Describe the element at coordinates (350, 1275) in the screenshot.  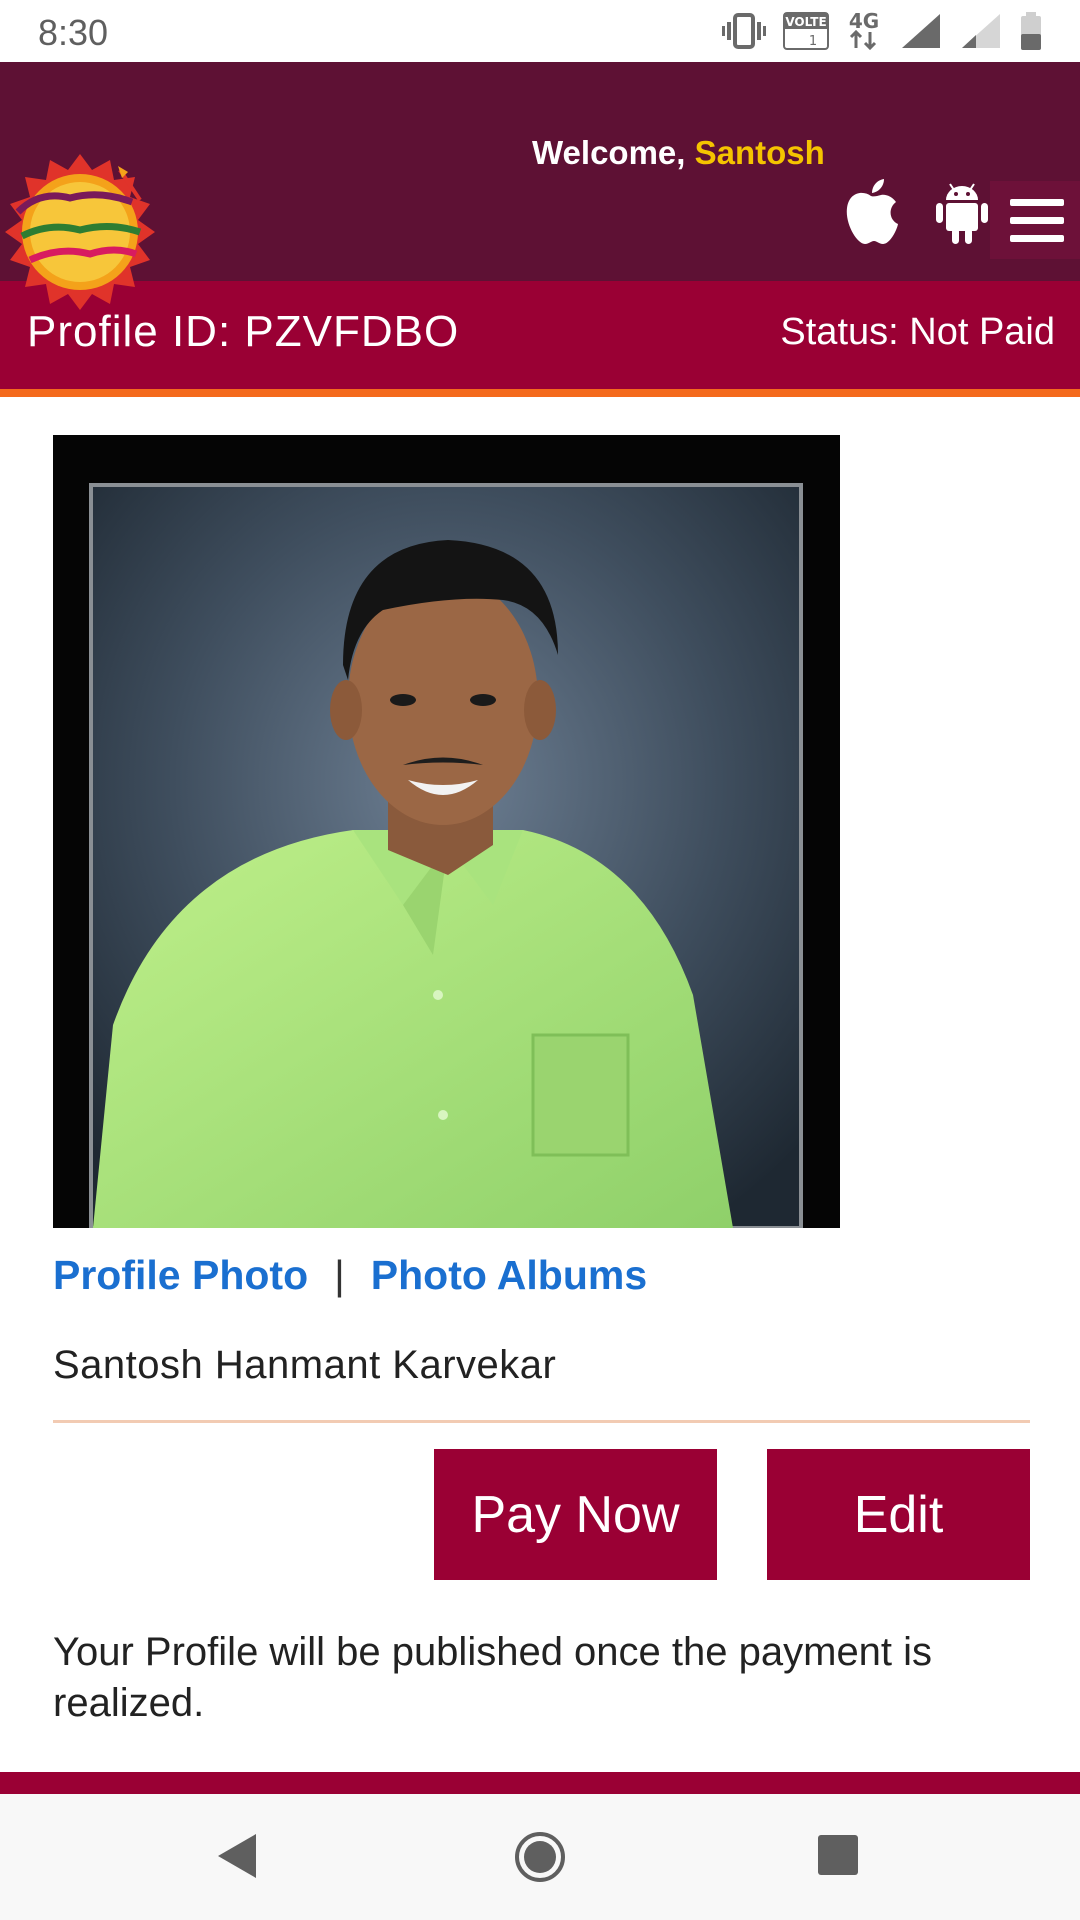
I see `photo-links: Profile Photo | Photo Albums` at that location.